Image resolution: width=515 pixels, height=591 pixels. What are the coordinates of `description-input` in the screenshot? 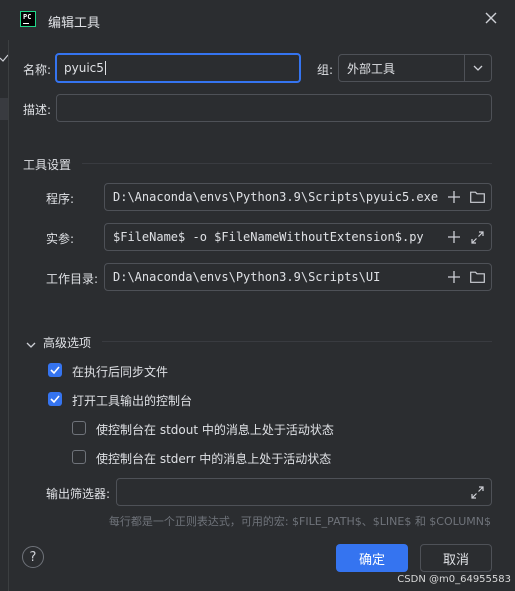 It's located at (274, 108).